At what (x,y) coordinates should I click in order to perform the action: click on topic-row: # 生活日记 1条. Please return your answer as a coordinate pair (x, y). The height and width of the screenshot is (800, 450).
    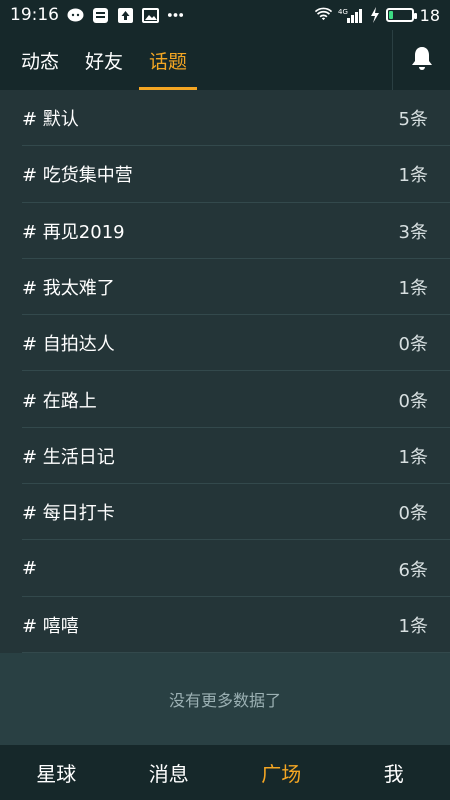
    Looking at the image, I should click on (225, 456).